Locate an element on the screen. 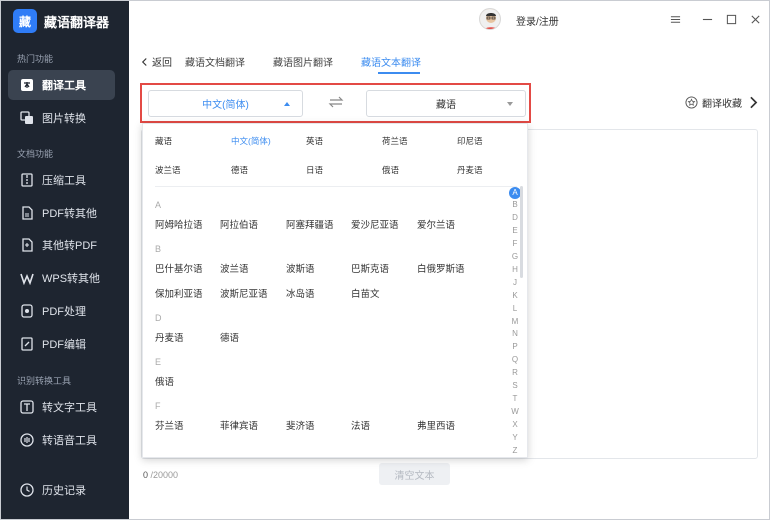 Image resolution: width=770 pixels, height=520 pixels. sidebar-item-image-convert: 图片转换 is located at coordinates (61, 118).